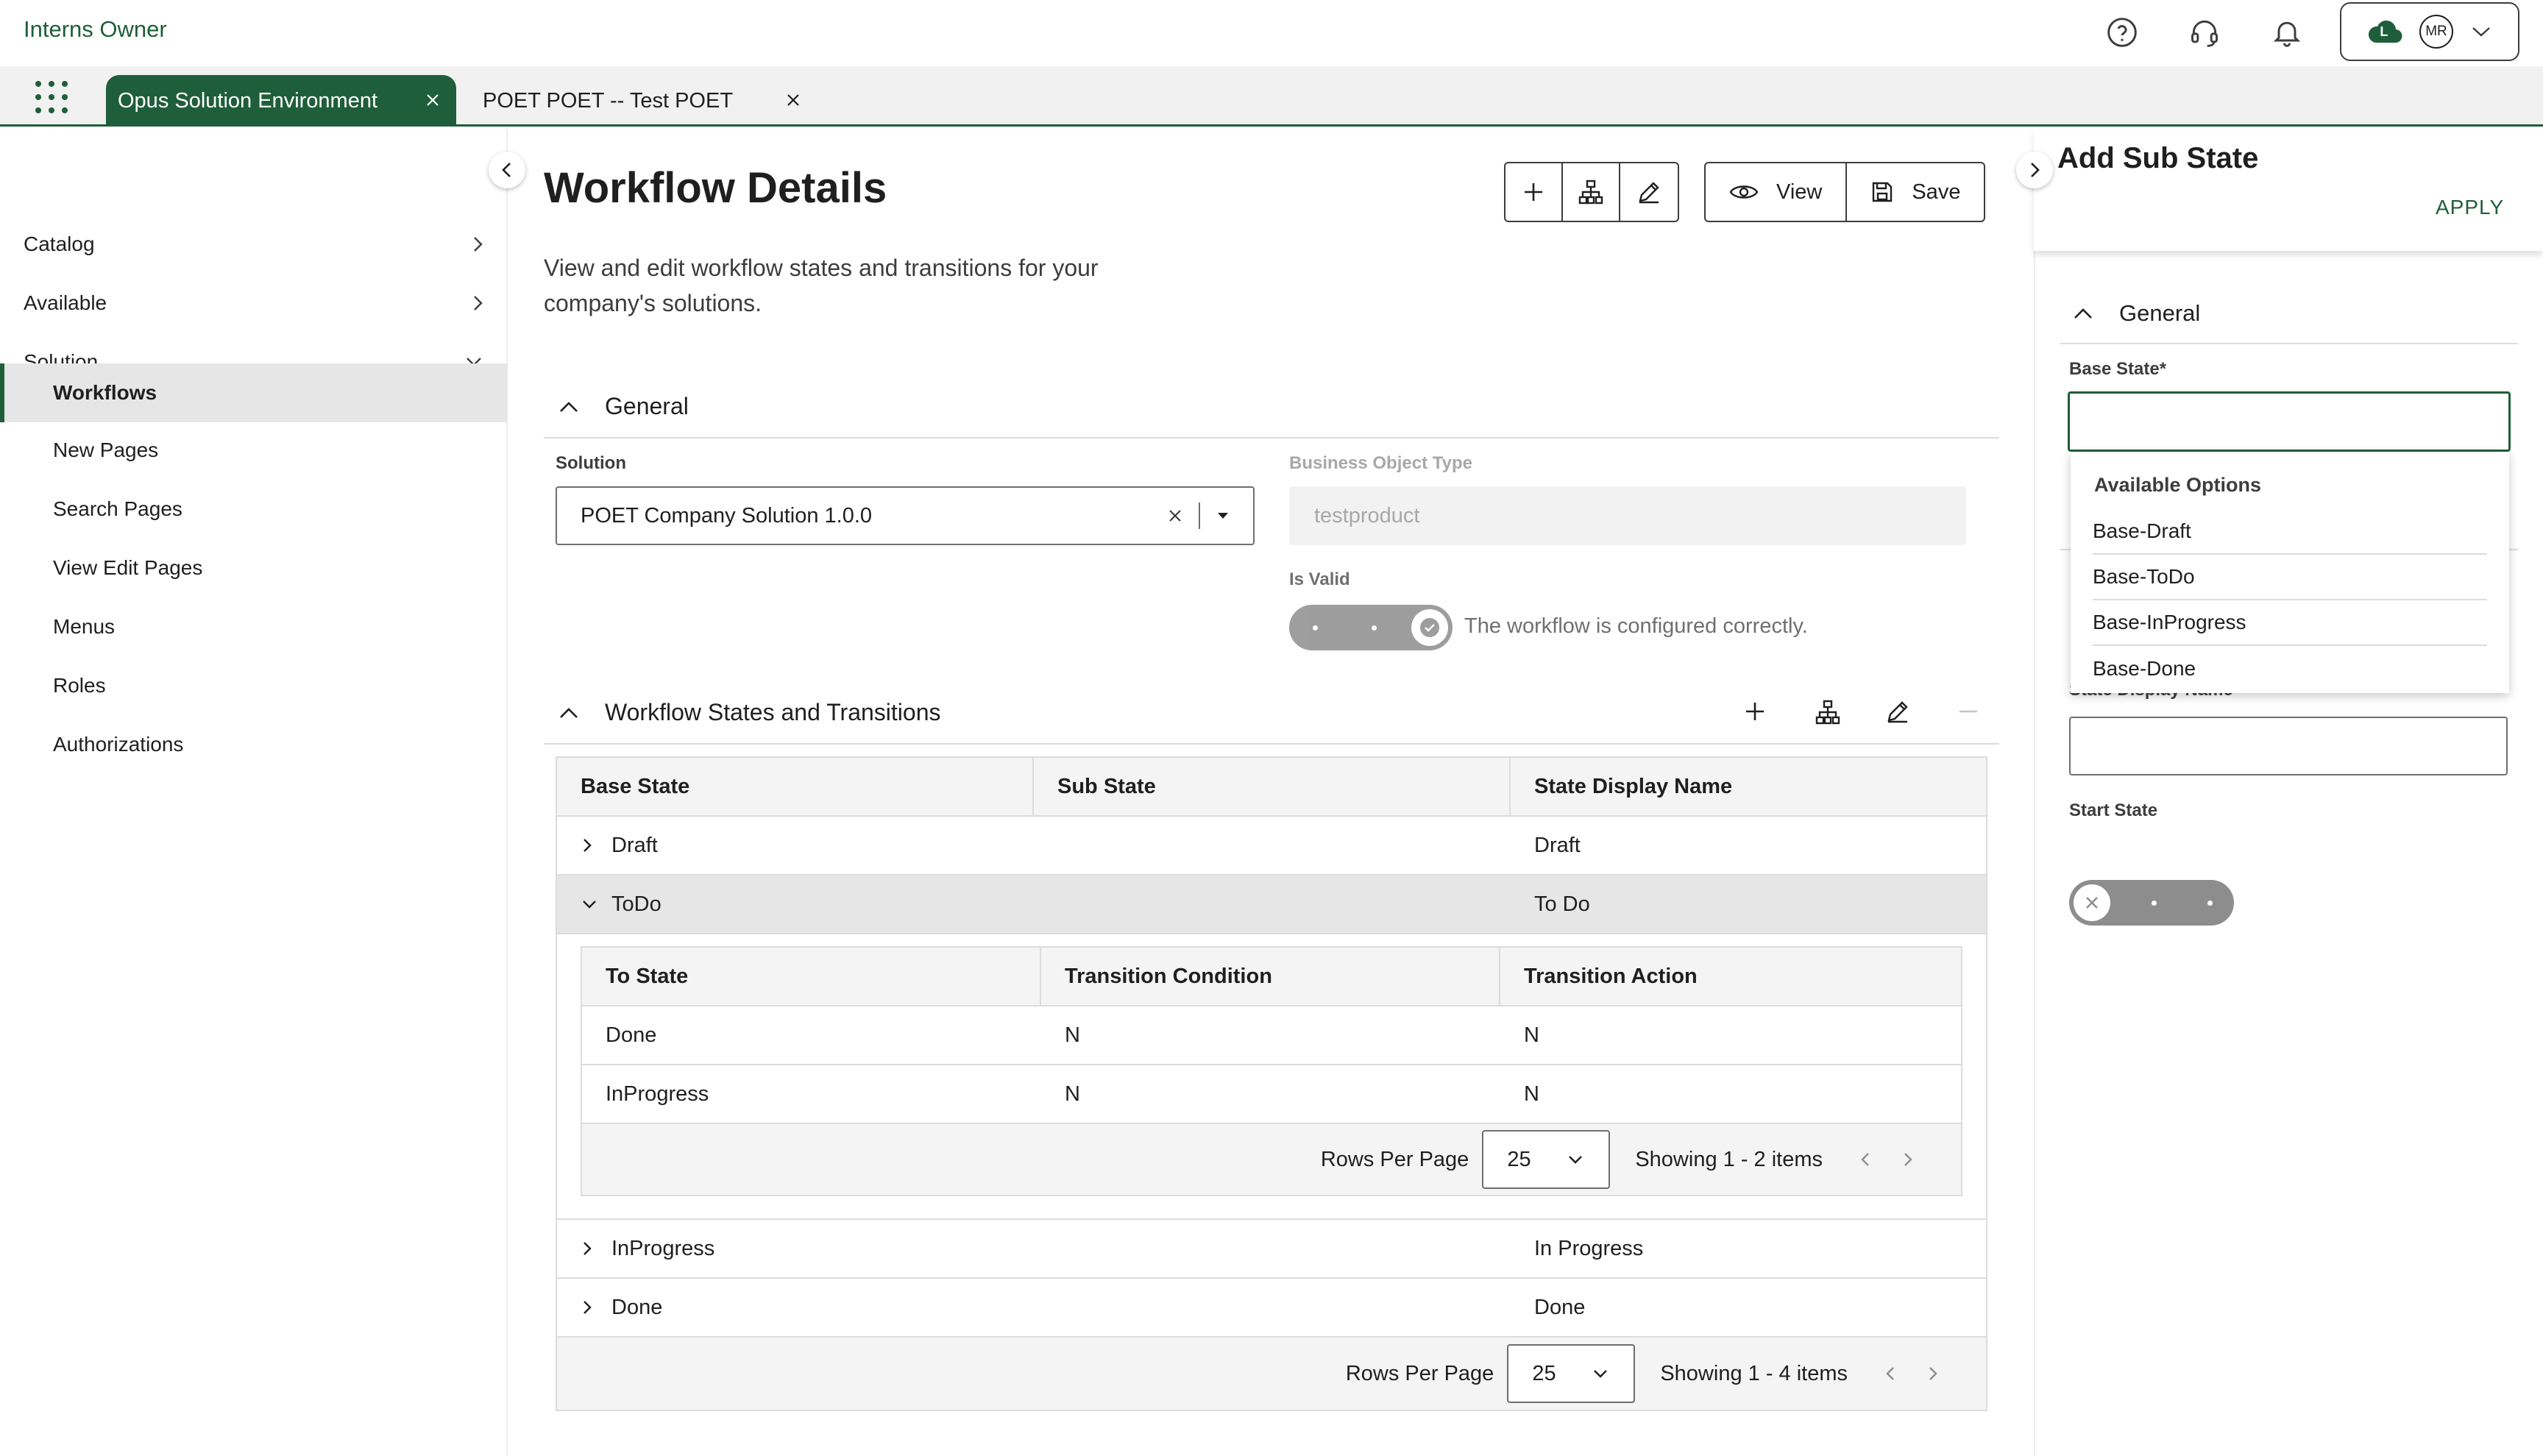 The image size is (2543, 1456). I want to click on column-header: Transition Condition, so click(1270, 977).